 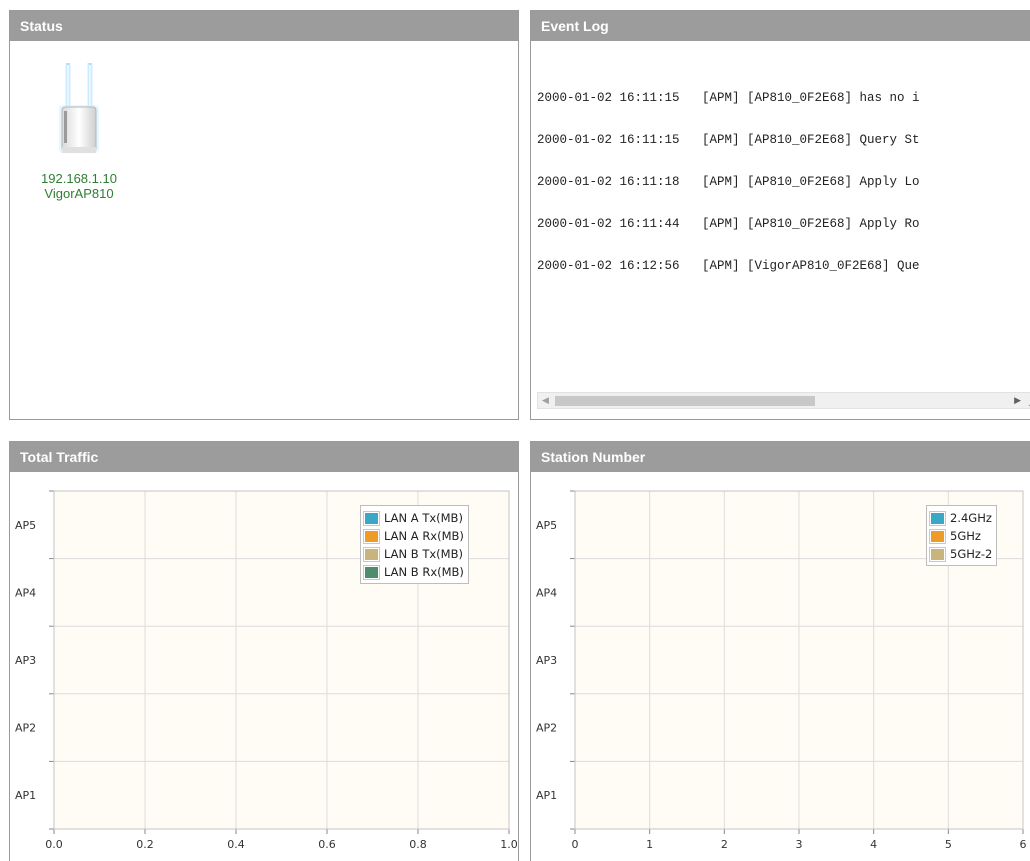 What do you see at coordinates (424, 572) in the screenshot?
I see `legend-label: LAN B Rx(MB)` at bounding box center [424, 572].